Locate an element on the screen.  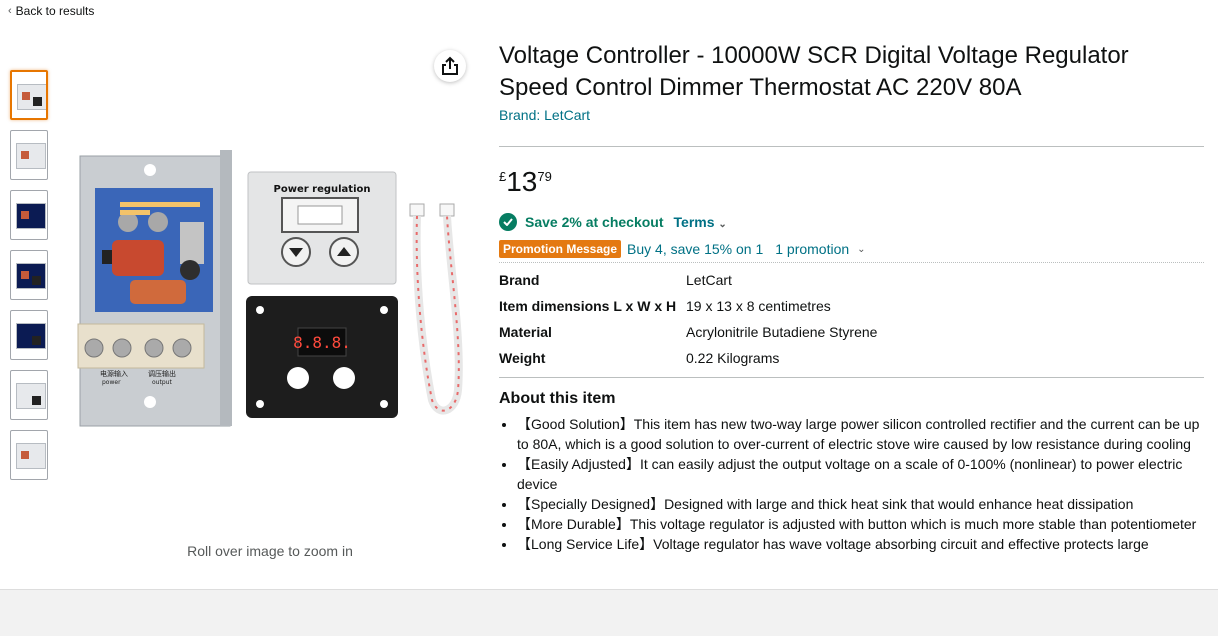
price-whole: 13 is located at coordinates (522, 181).